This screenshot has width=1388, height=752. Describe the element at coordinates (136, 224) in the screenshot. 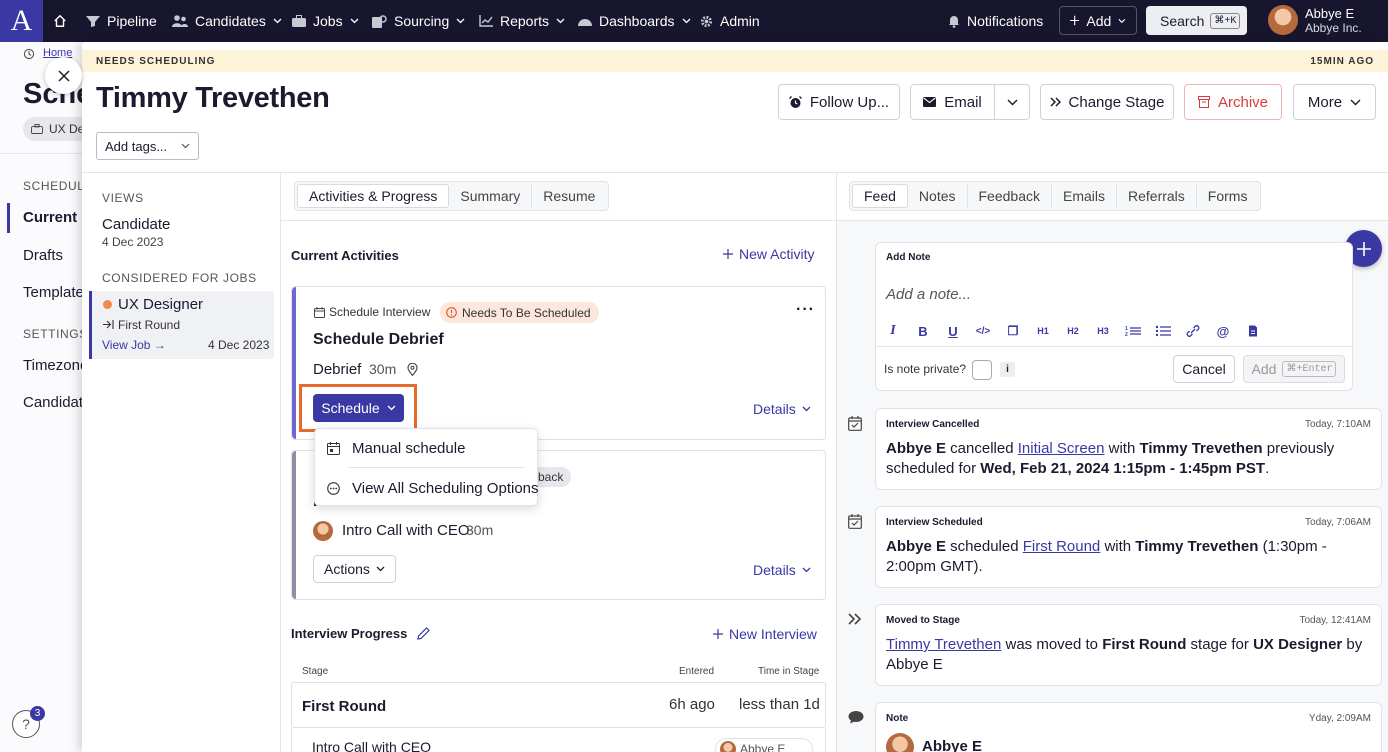

I see `view-candidate: Candidate` at that location.